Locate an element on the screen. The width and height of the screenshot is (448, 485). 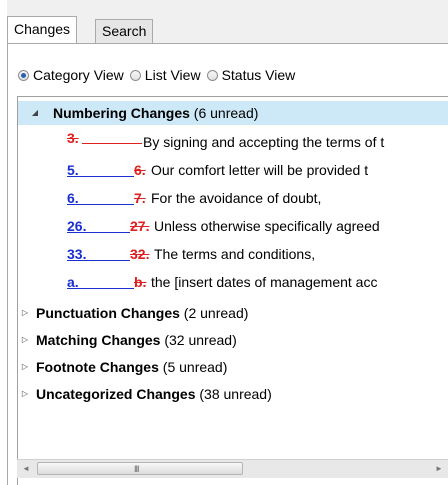
deletion-line is located at coordinates (112, 143).